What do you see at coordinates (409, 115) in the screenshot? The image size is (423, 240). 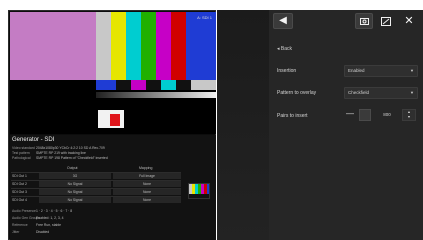 I see `spin-arrows-icon: ▲ ▼` at bounding box center [409, 115].